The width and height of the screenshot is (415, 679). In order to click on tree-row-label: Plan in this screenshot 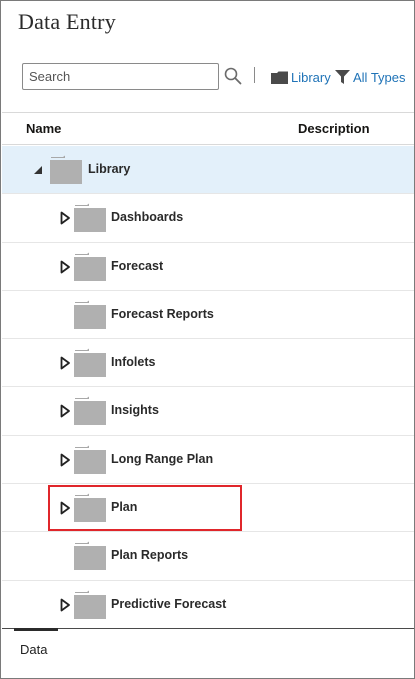, I will do `click(124, 507)`.